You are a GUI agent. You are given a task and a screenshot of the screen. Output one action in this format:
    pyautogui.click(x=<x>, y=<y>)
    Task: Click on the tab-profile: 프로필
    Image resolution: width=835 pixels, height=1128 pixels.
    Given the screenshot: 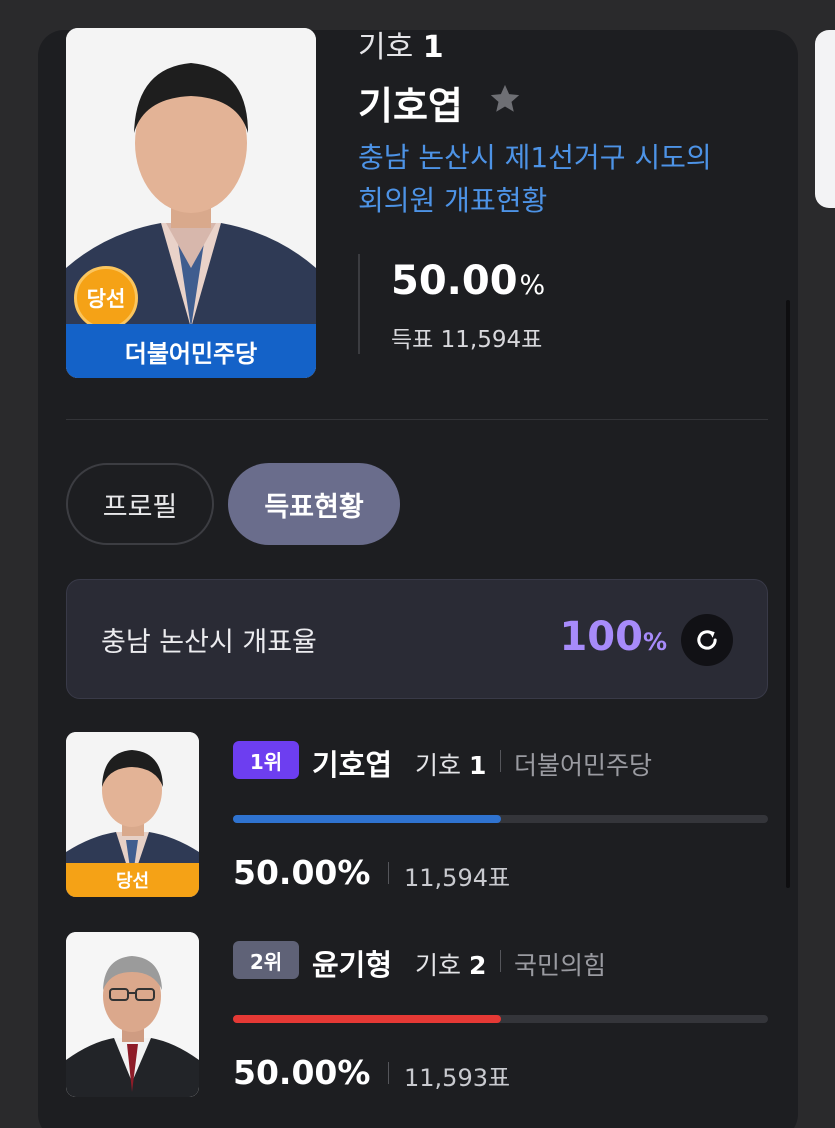 What is the action you would take?
    pyautogui.click(x=140, y=504)
    